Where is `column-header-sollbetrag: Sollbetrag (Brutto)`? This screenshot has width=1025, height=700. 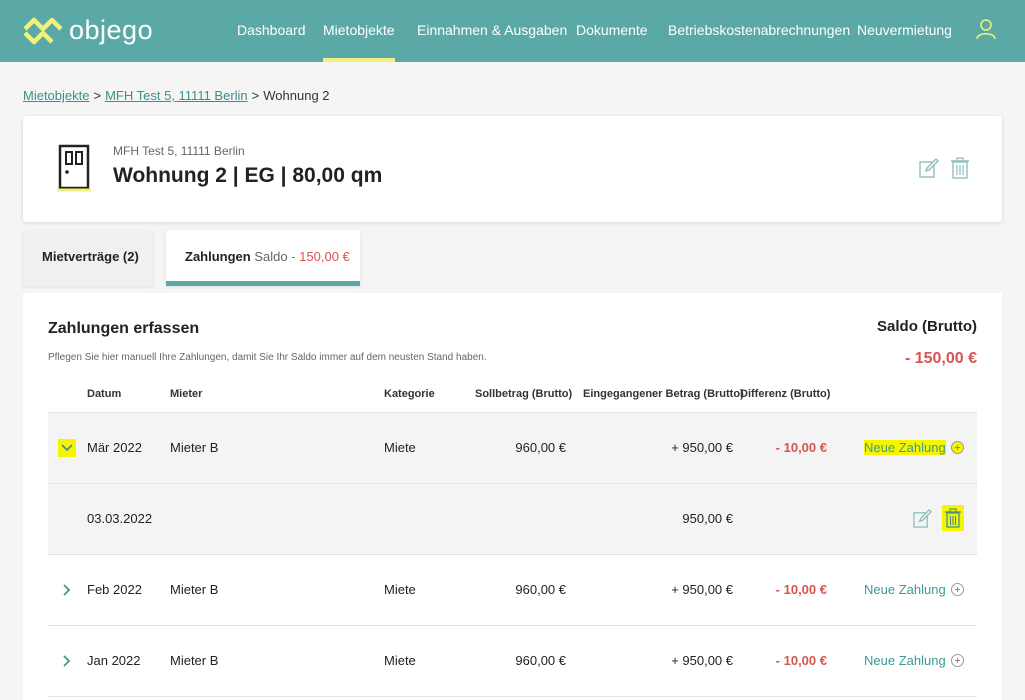
column-header-sollbetrag: Sollbetrag (Brutto) is located at coordinates (524, 394).